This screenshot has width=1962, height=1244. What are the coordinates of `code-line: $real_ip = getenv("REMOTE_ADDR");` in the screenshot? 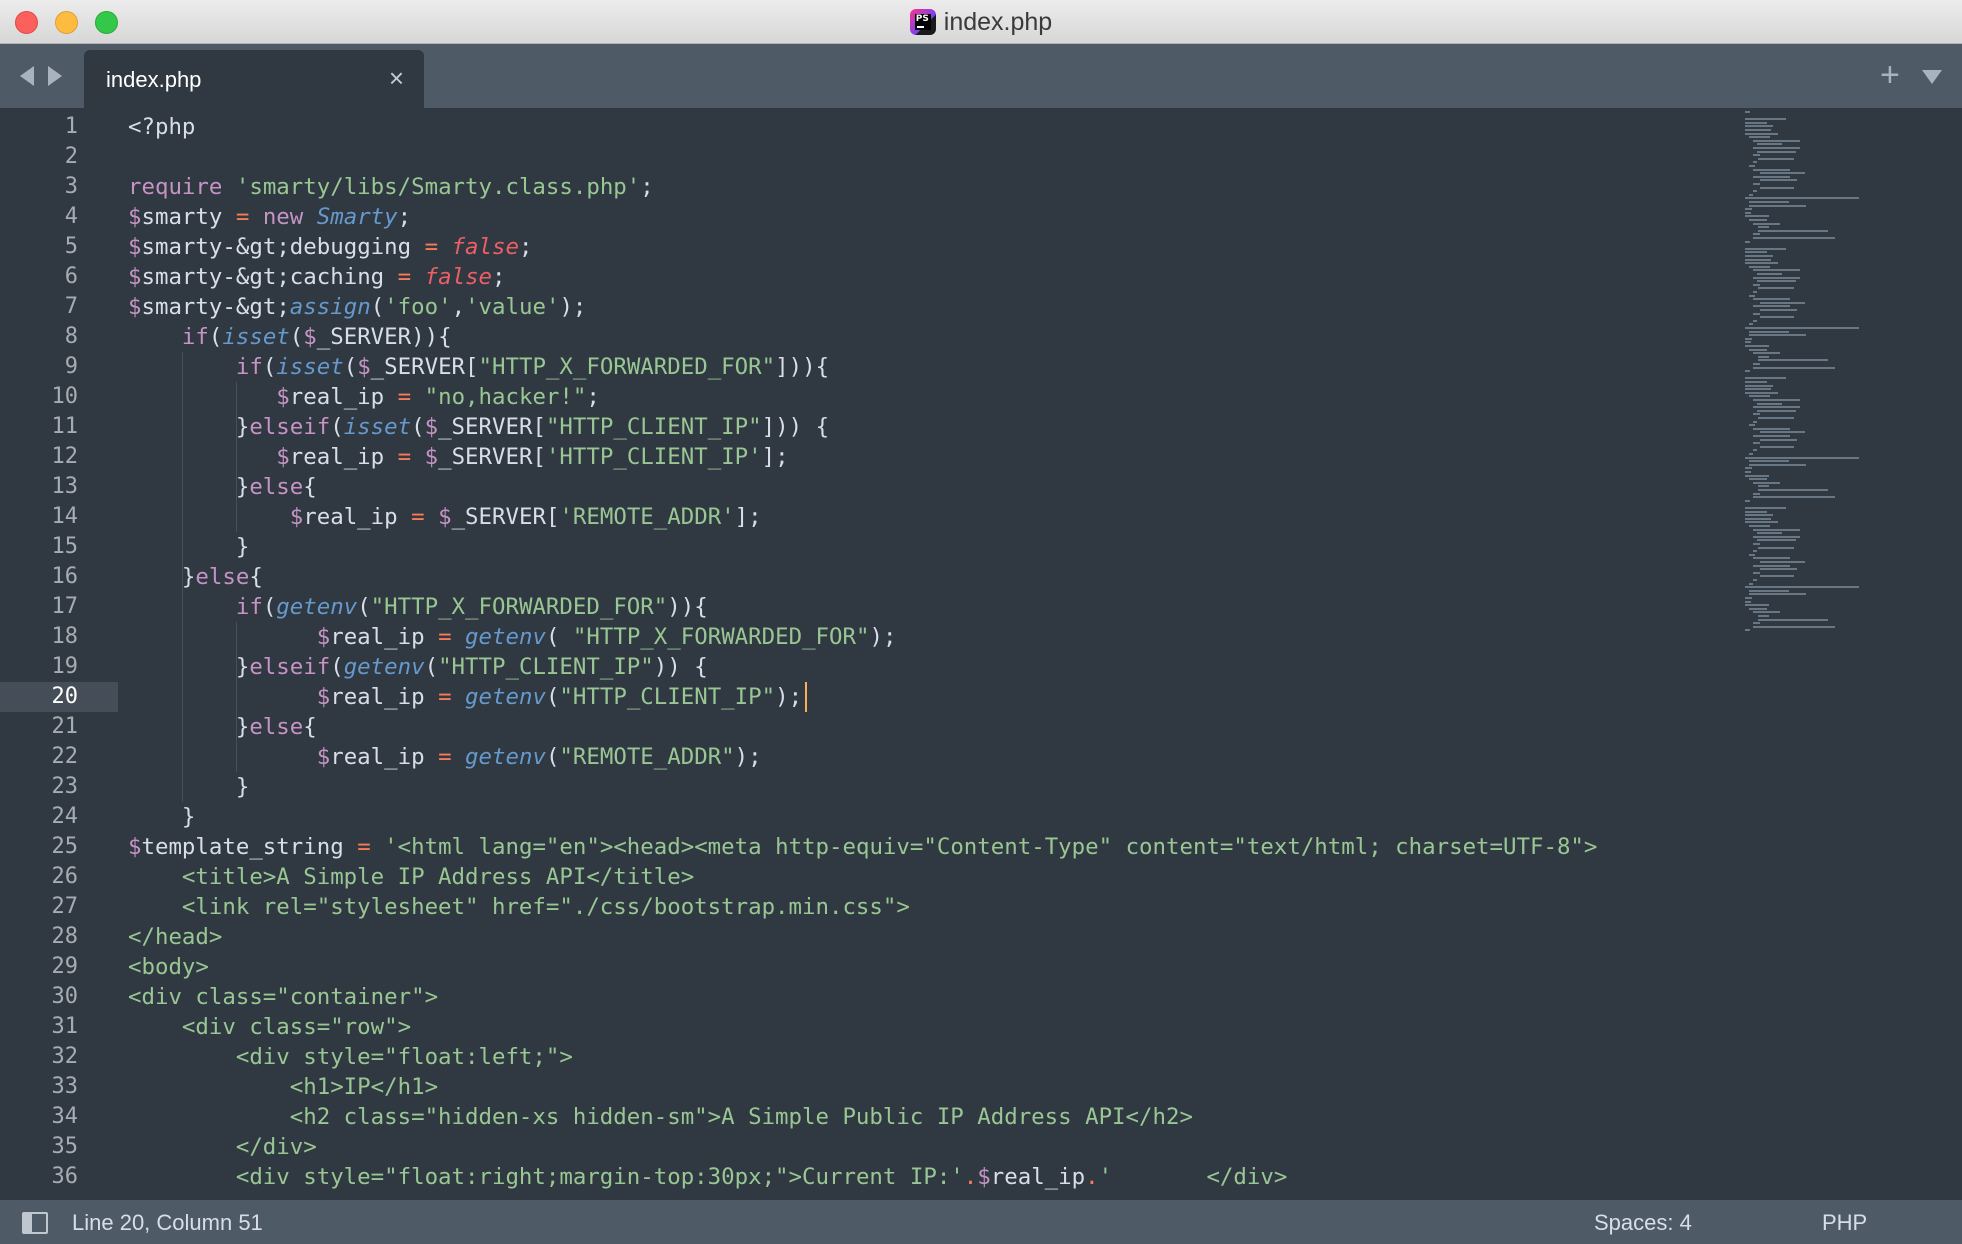 It's located at (445, 757).